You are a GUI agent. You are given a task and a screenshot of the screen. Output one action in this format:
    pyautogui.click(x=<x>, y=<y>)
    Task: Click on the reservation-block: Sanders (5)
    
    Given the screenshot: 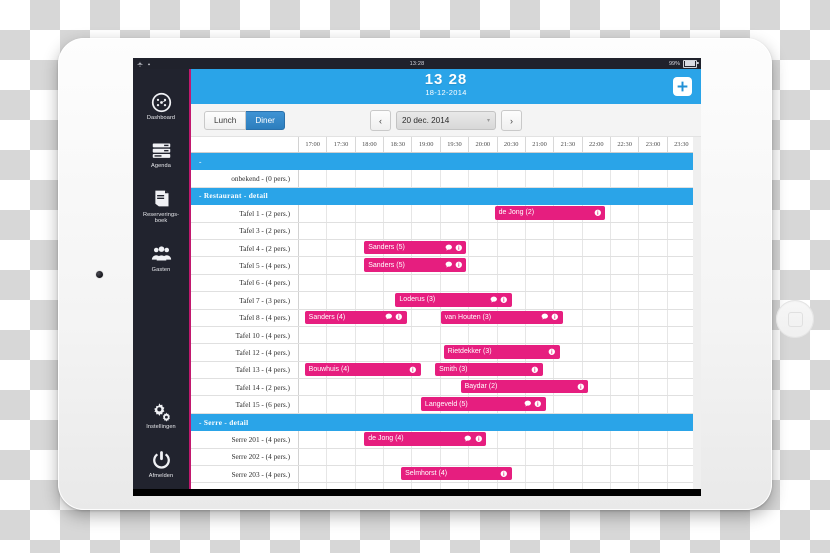 What is the action you would take?
    pyautogui.click(x=415, y=265)
    